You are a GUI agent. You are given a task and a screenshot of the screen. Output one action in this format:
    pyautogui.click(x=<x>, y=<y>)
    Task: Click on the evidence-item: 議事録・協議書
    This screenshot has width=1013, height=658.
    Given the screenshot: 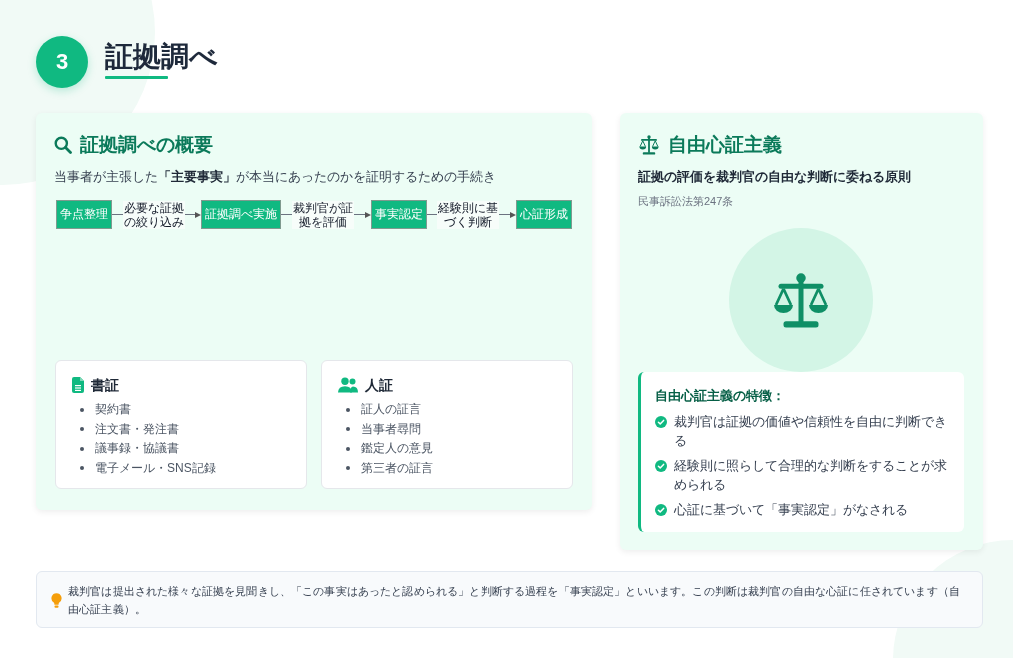 What is the action you would take?
    pyautogui.click(x=137, y=448)
    